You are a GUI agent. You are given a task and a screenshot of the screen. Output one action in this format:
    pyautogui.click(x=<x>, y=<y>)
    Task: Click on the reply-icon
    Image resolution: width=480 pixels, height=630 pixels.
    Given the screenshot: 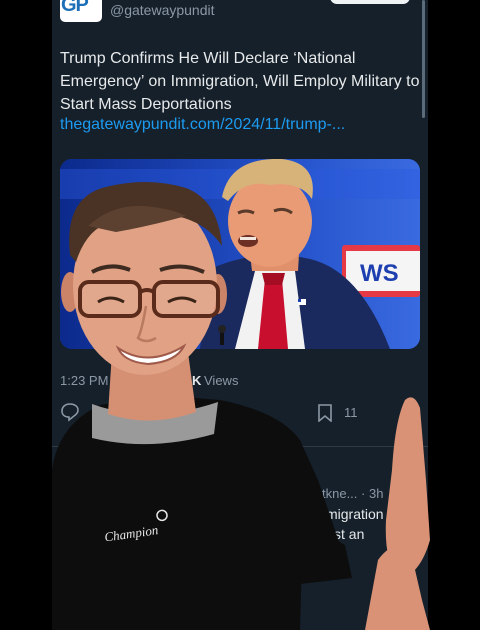 What is the action you would take?
    pyautogui.click(x=70, y=412)
    